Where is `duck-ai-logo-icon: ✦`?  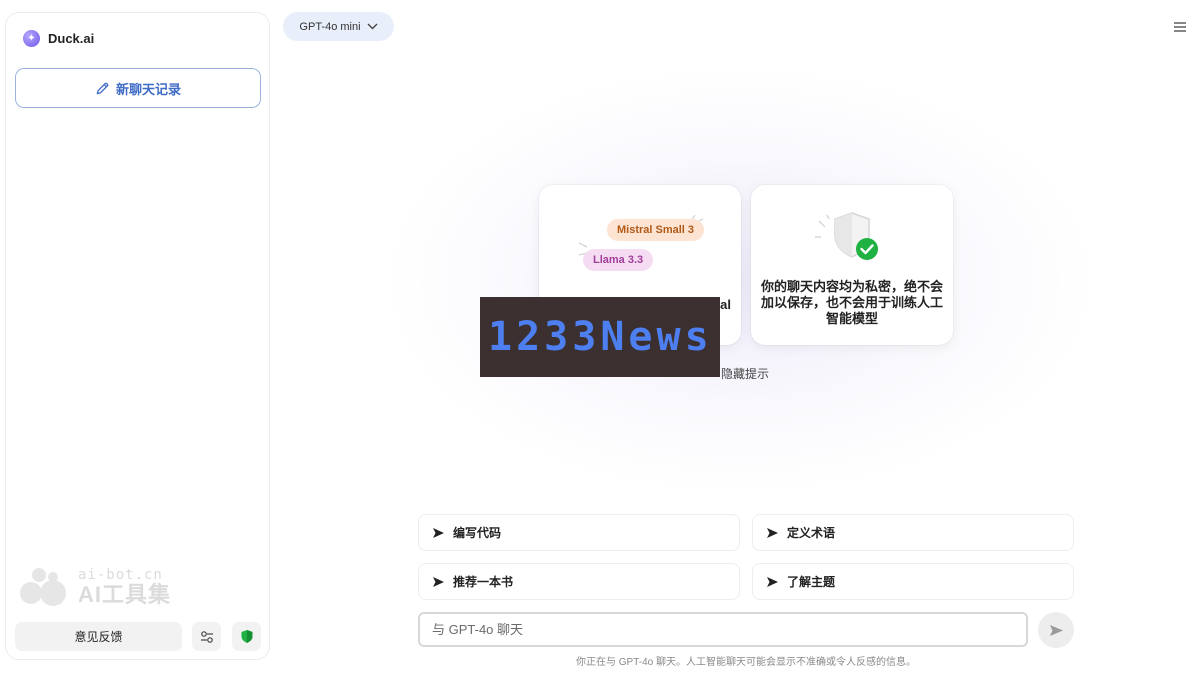 duck-ai-logo-icon: ✦ is located at coordinates (31, 38).